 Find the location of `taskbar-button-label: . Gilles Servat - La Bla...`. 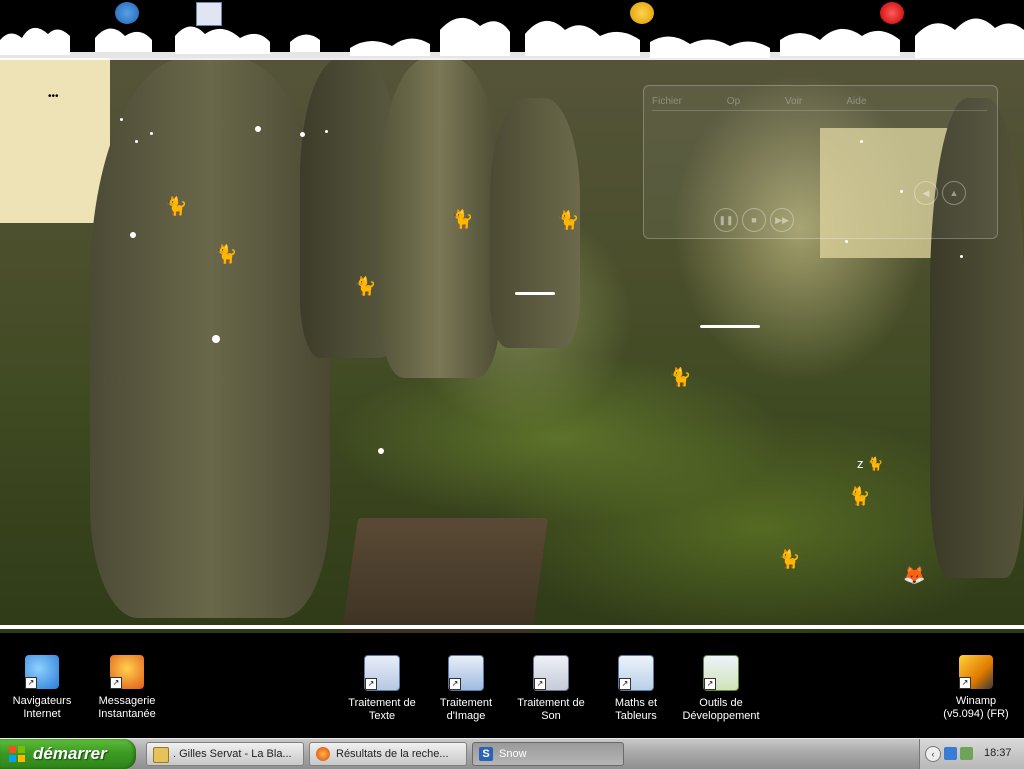

taskbar-button-label: . Gilles Servat - La Bla... is located at coordinates (232, 754).